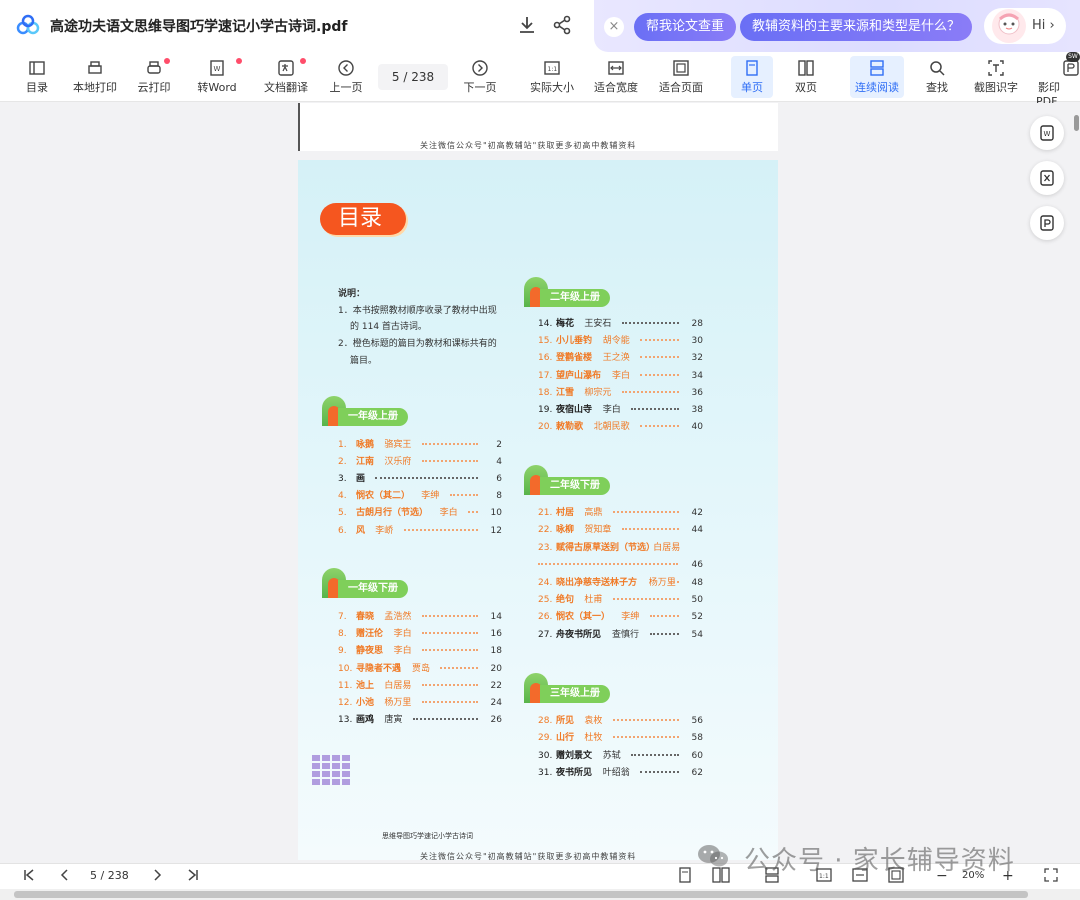  I want to click on toc-entry-title: 悯农（其一）, so click(583, 617).